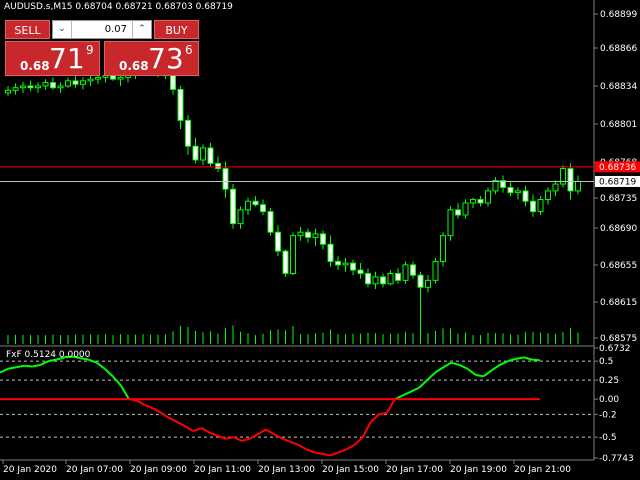  I want to click on buy-price-button: 0.68 73 6, so click(151, 58).